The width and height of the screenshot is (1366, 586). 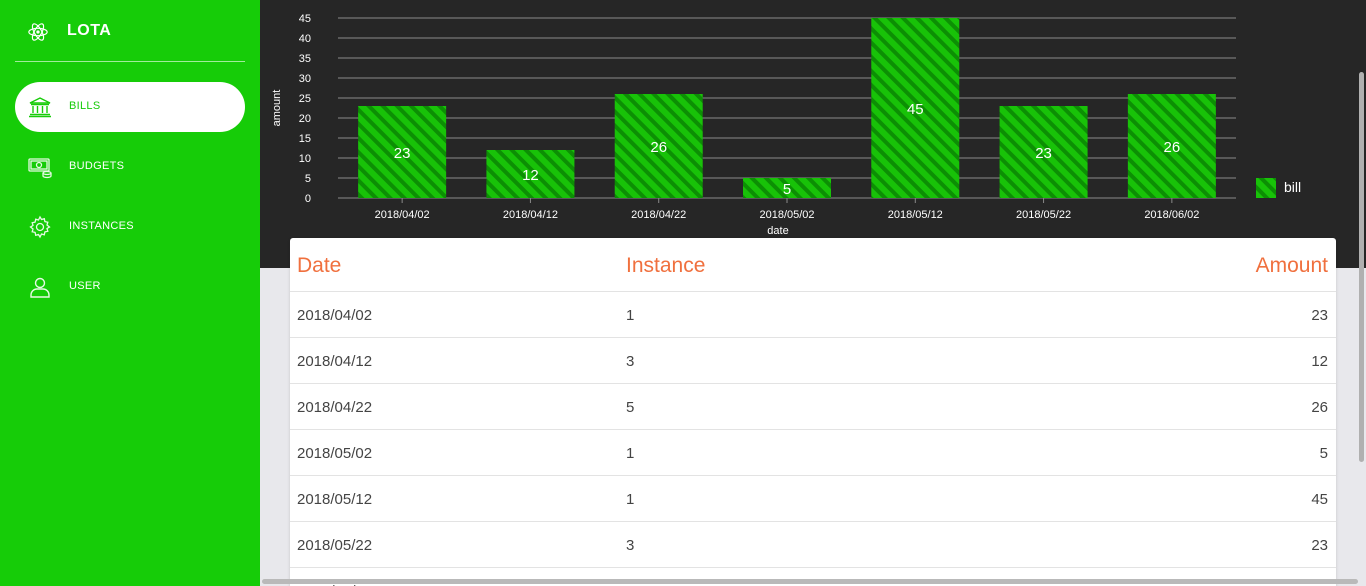 What do you see at coordinates (665, 266) in the screenshot?
I see `column-header-instance: Instance` at bounding box center [665, 266].